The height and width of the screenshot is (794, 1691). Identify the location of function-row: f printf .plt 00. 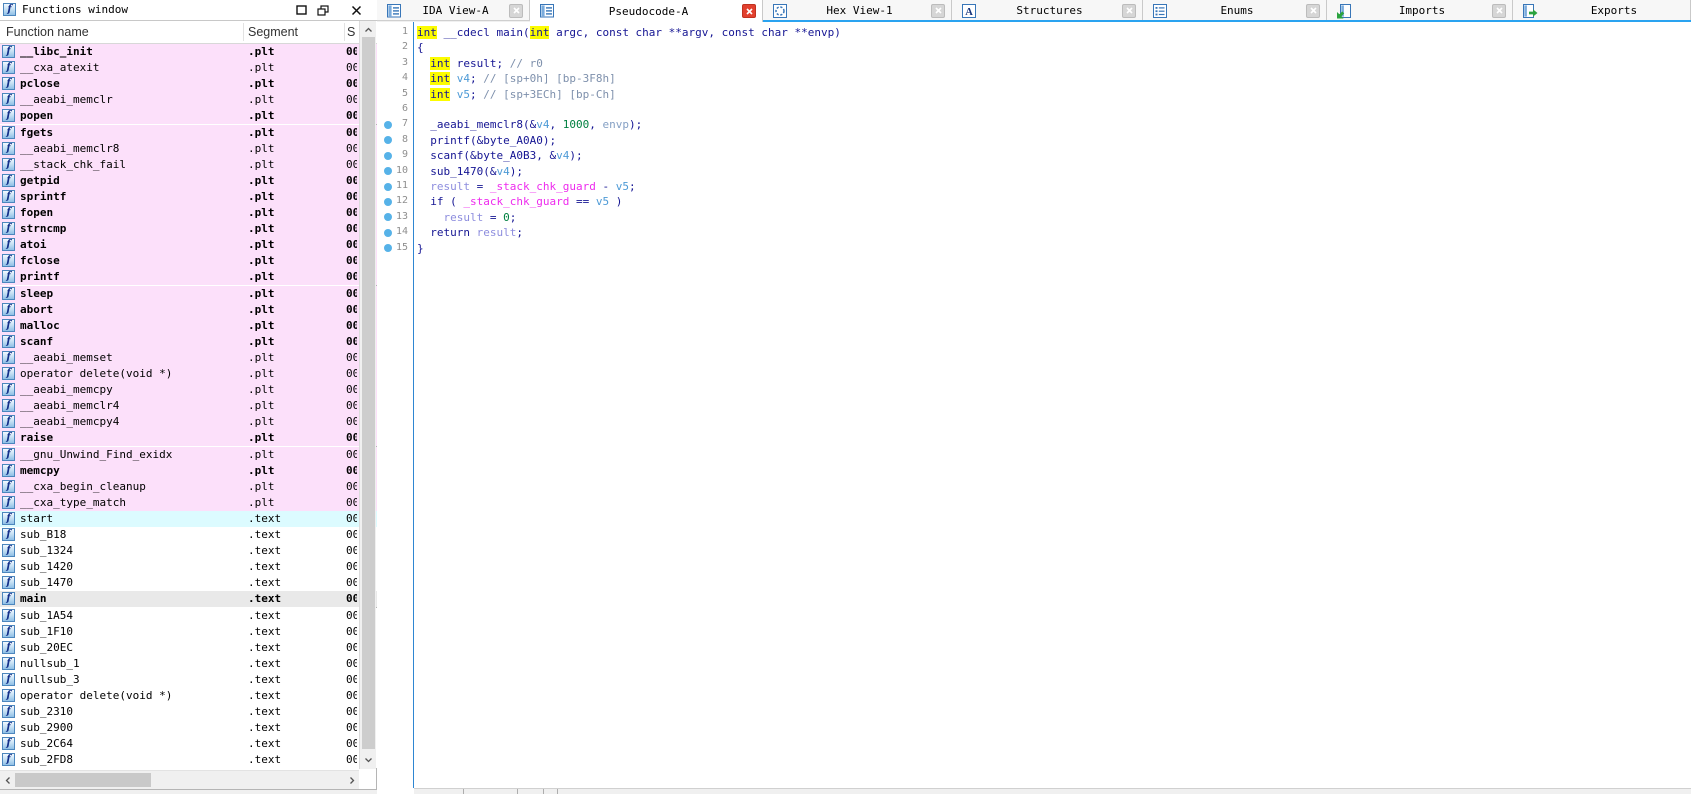
(188, 277).